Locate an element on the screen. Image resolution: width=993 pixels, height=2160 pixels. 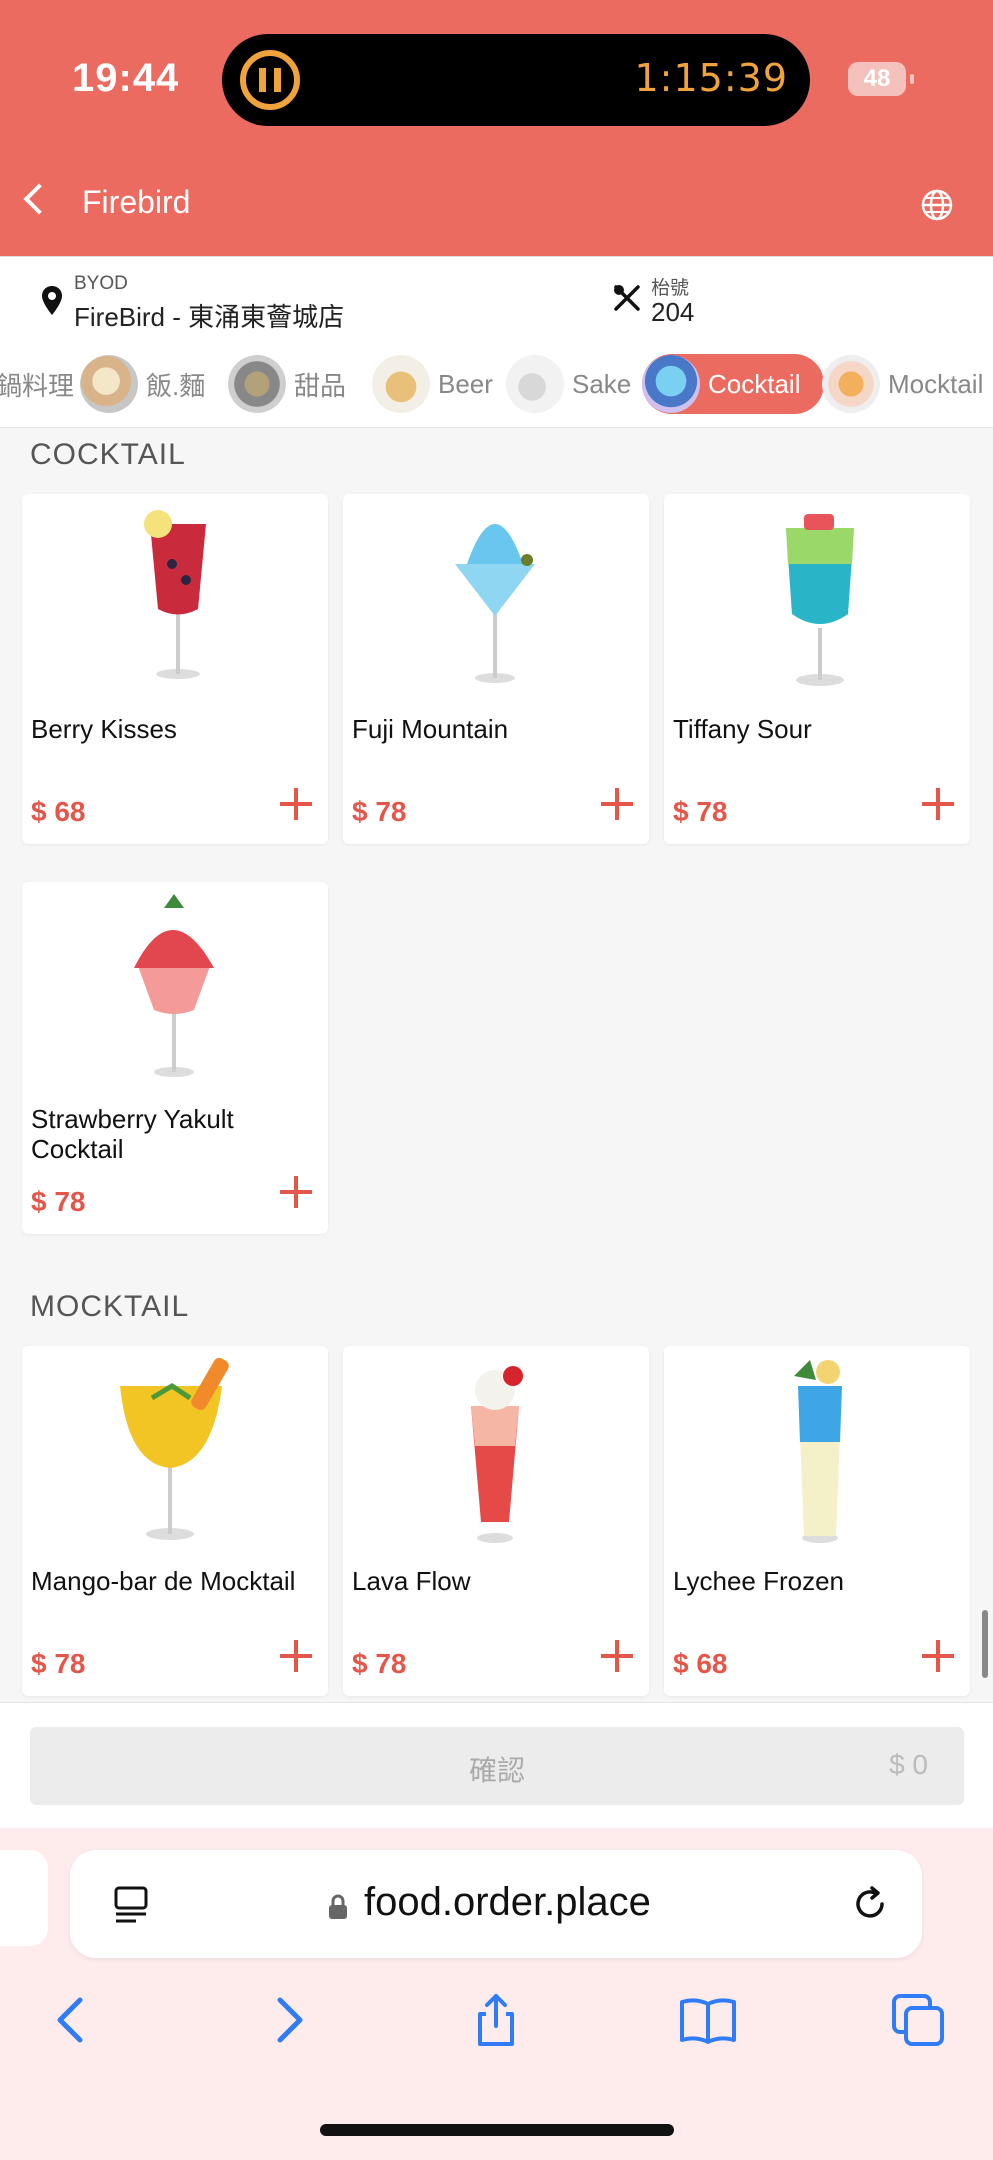
store-name: FireBird - 東涌東薈城店 is located at coordinates (209, 317).